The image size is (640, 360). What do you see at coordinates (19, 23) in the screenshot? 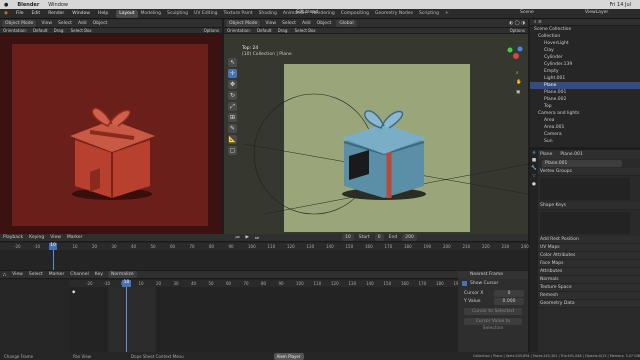
I see `left-mode-select: Object Mode` at bounding box center [19, 23].